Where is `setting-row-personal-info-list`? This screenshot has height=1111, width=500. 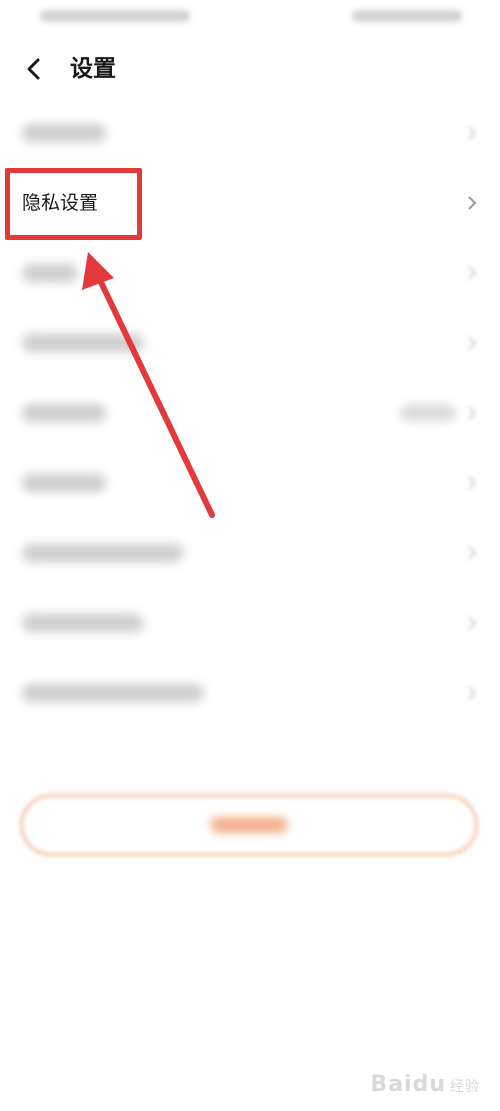
setting-row-personal-info-list is located at coordinates (250, 553).